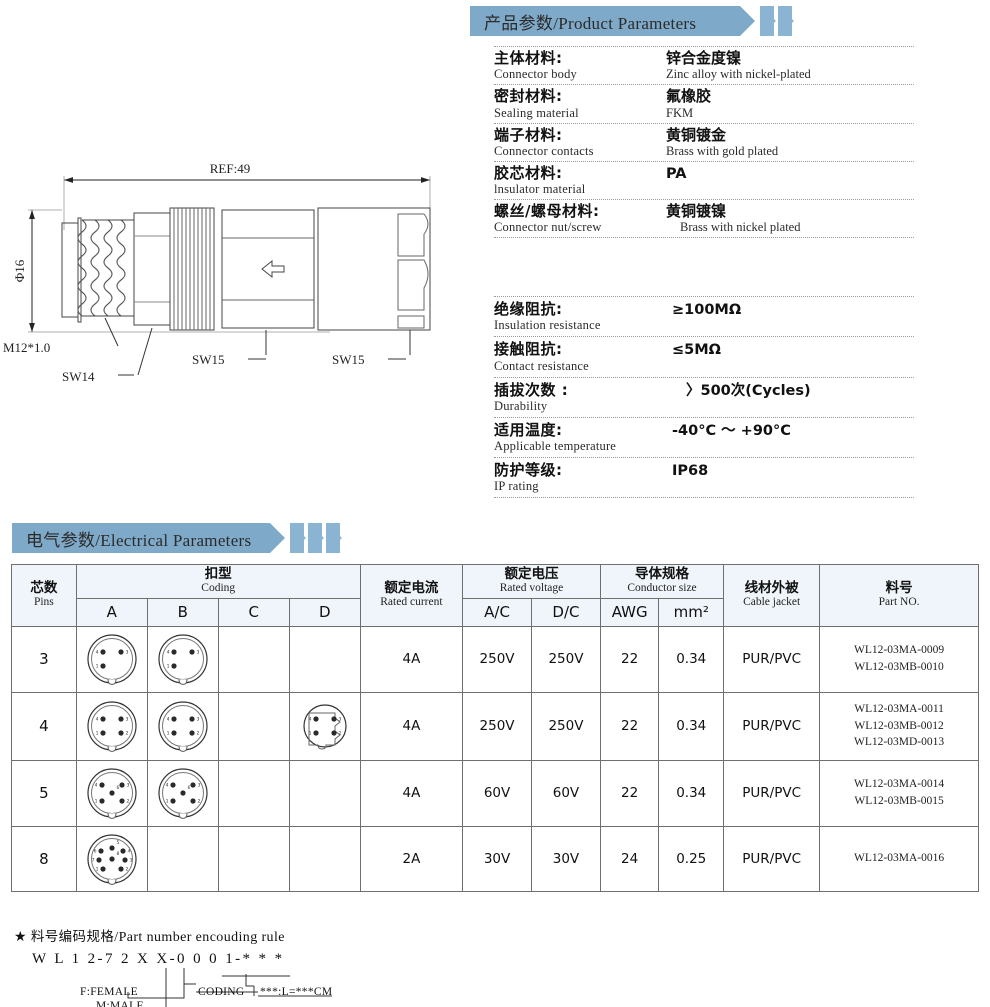  I want to click on spec-row: 插拔次数 : Durability 〉500次(Cycles), so click(704, 396).